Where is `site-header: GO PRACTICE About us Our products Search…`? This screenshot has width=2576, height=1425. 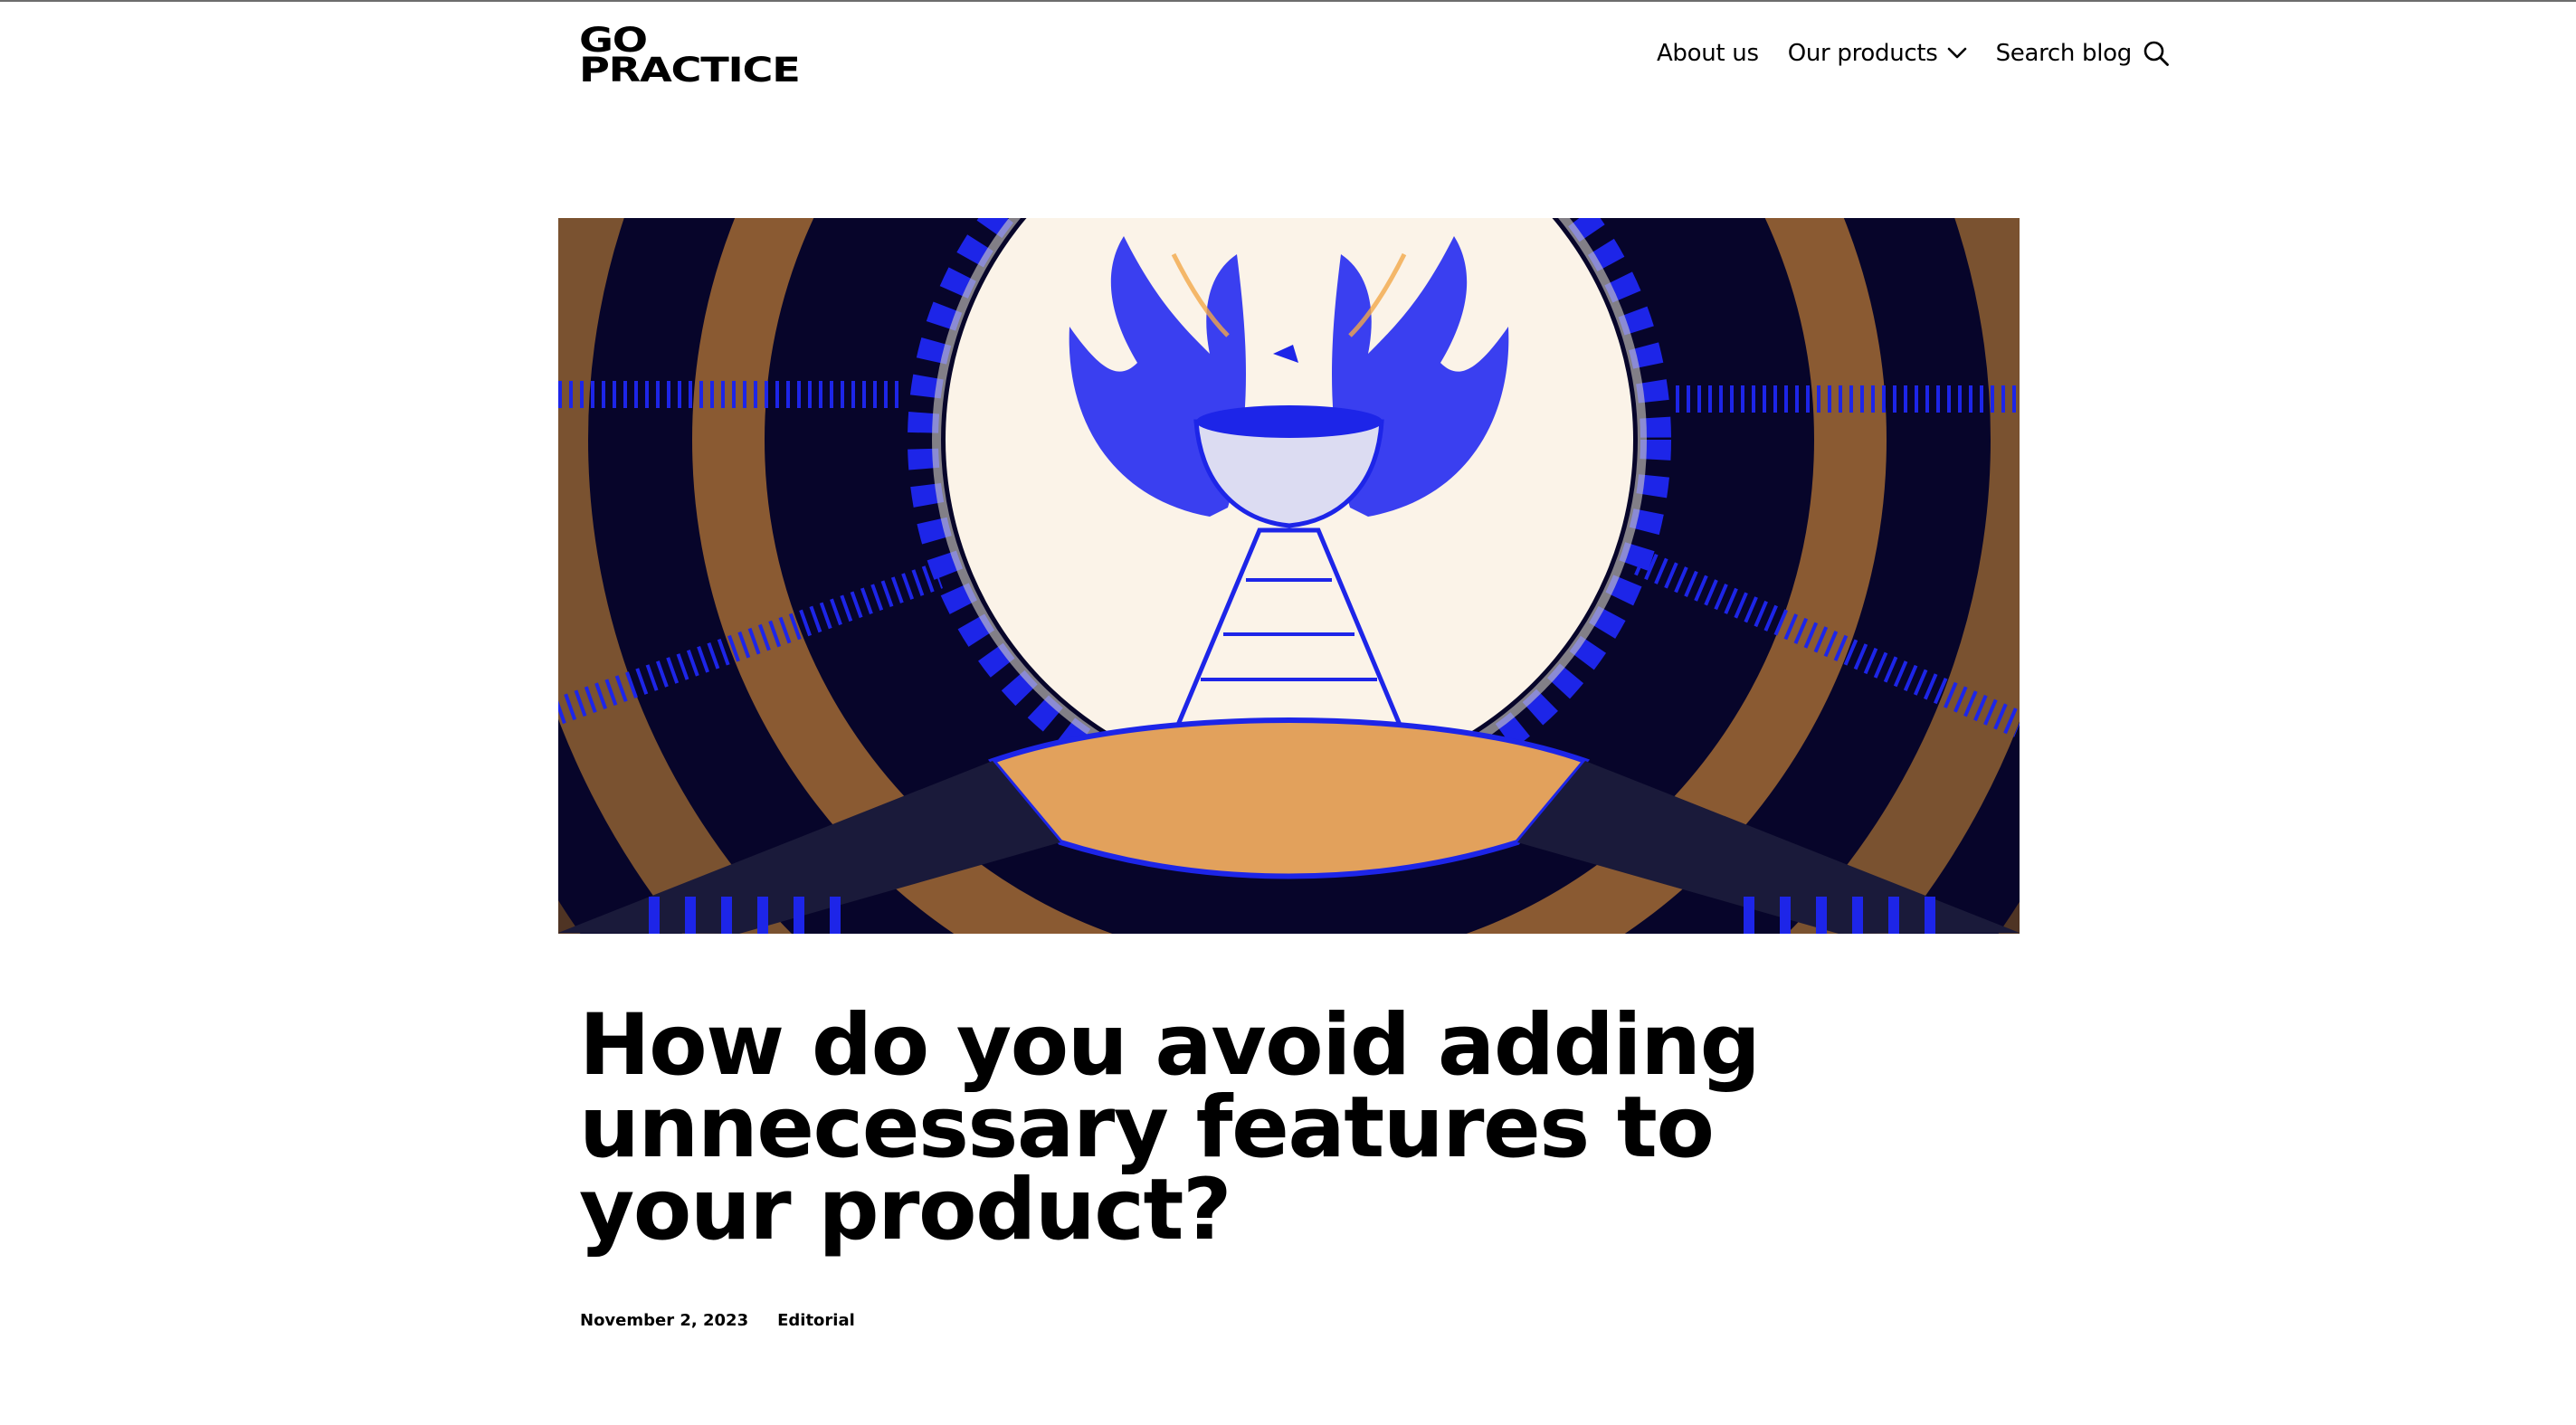
site-header: GO PRACTICE About us Our products Search… is located at coordinates (1374, 61).